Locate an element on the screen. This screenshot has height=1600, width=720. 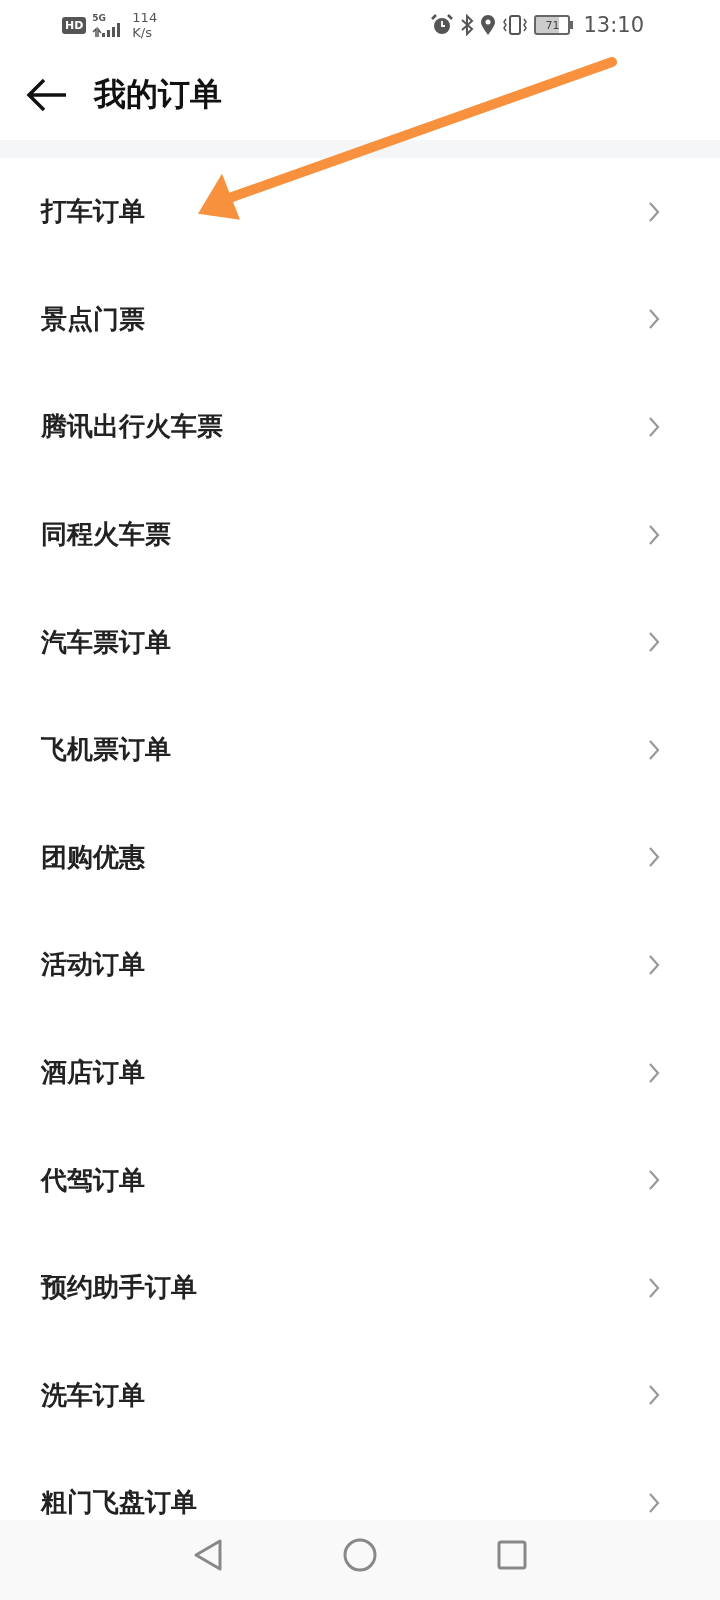
speed-unit: K/s is located at coordinates (143, 32).